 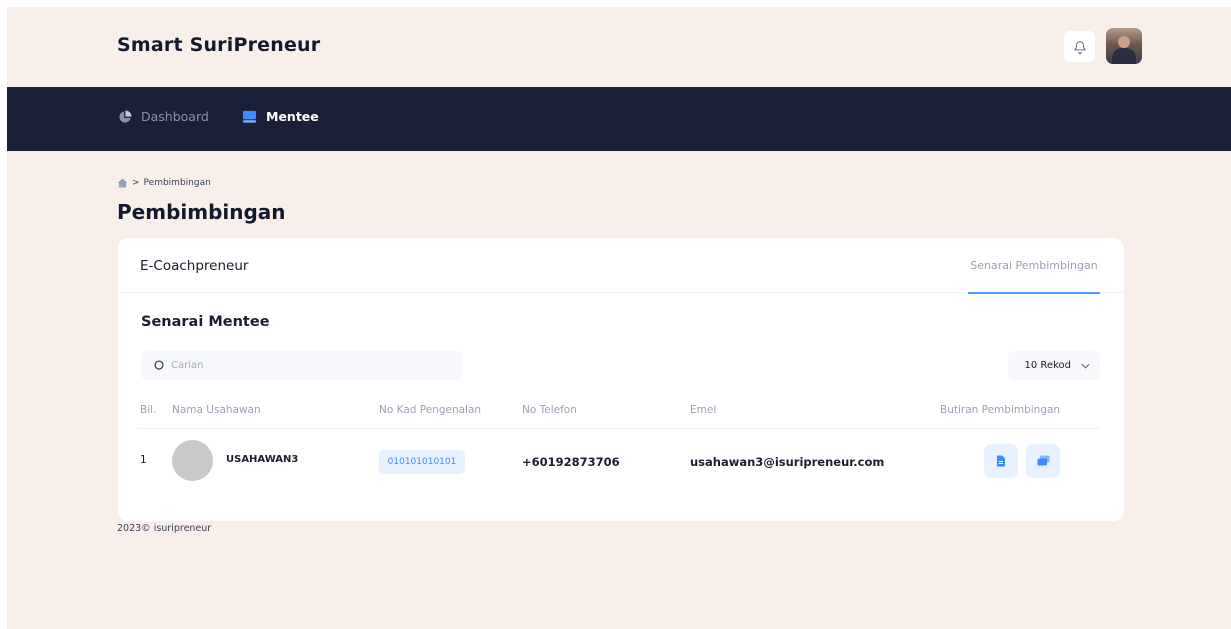 I want to click on view-document-button, so click(x=1001, y=461).